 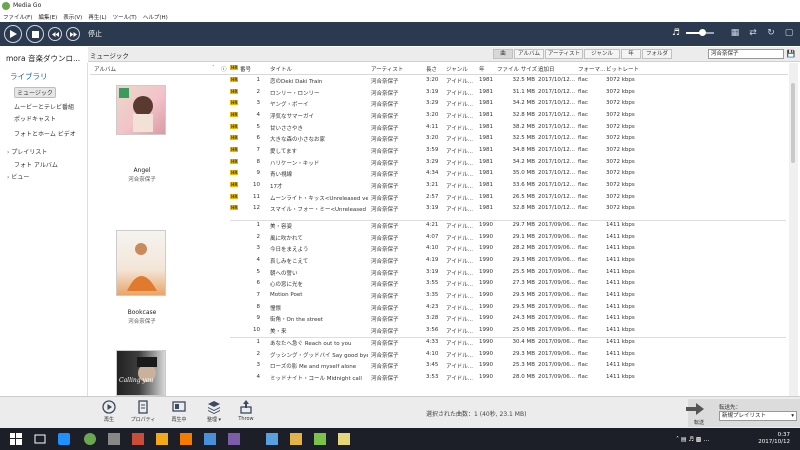 What do you see at coordinates (35, 118) in the screenshot?
I see `sidebar-item-podcasts: ポッドキャスト` at bounding box center [35, 118].